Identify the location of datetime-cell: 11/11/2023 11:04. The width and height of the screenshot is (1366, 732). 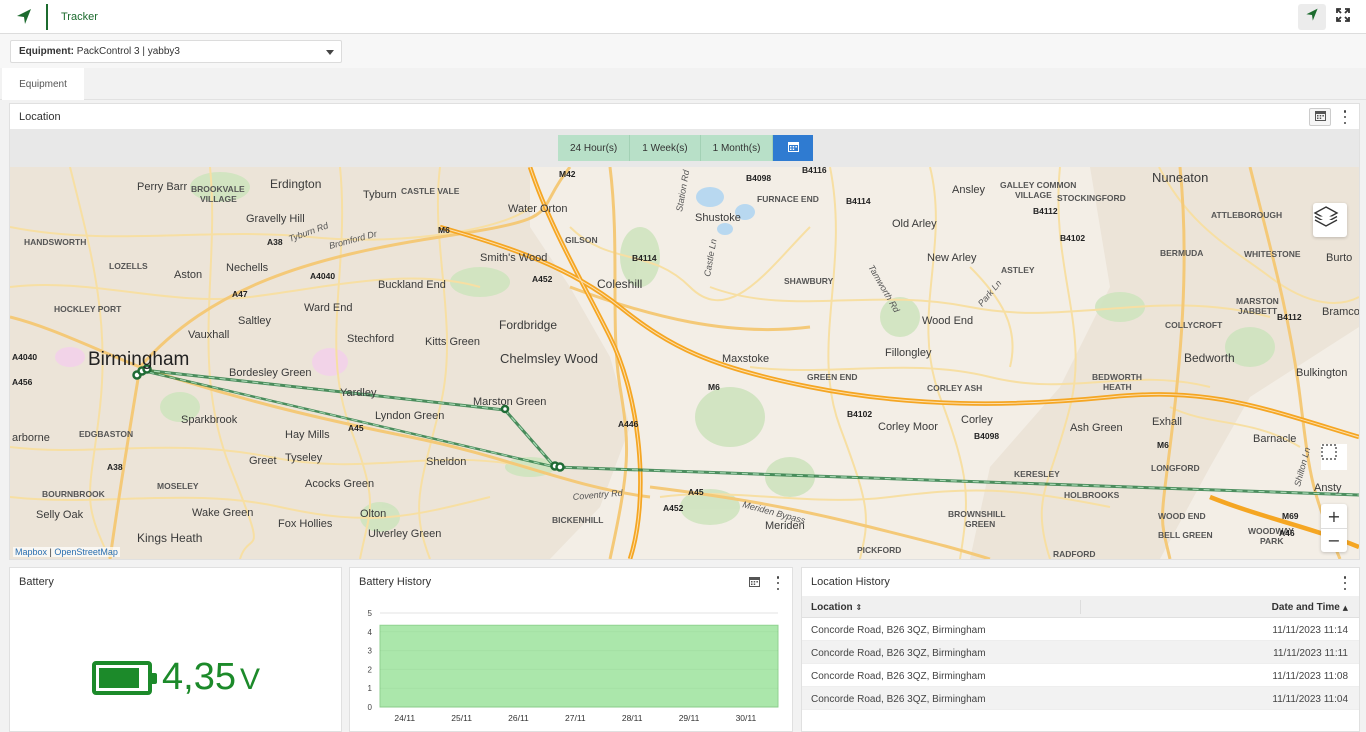
(1310, 699).